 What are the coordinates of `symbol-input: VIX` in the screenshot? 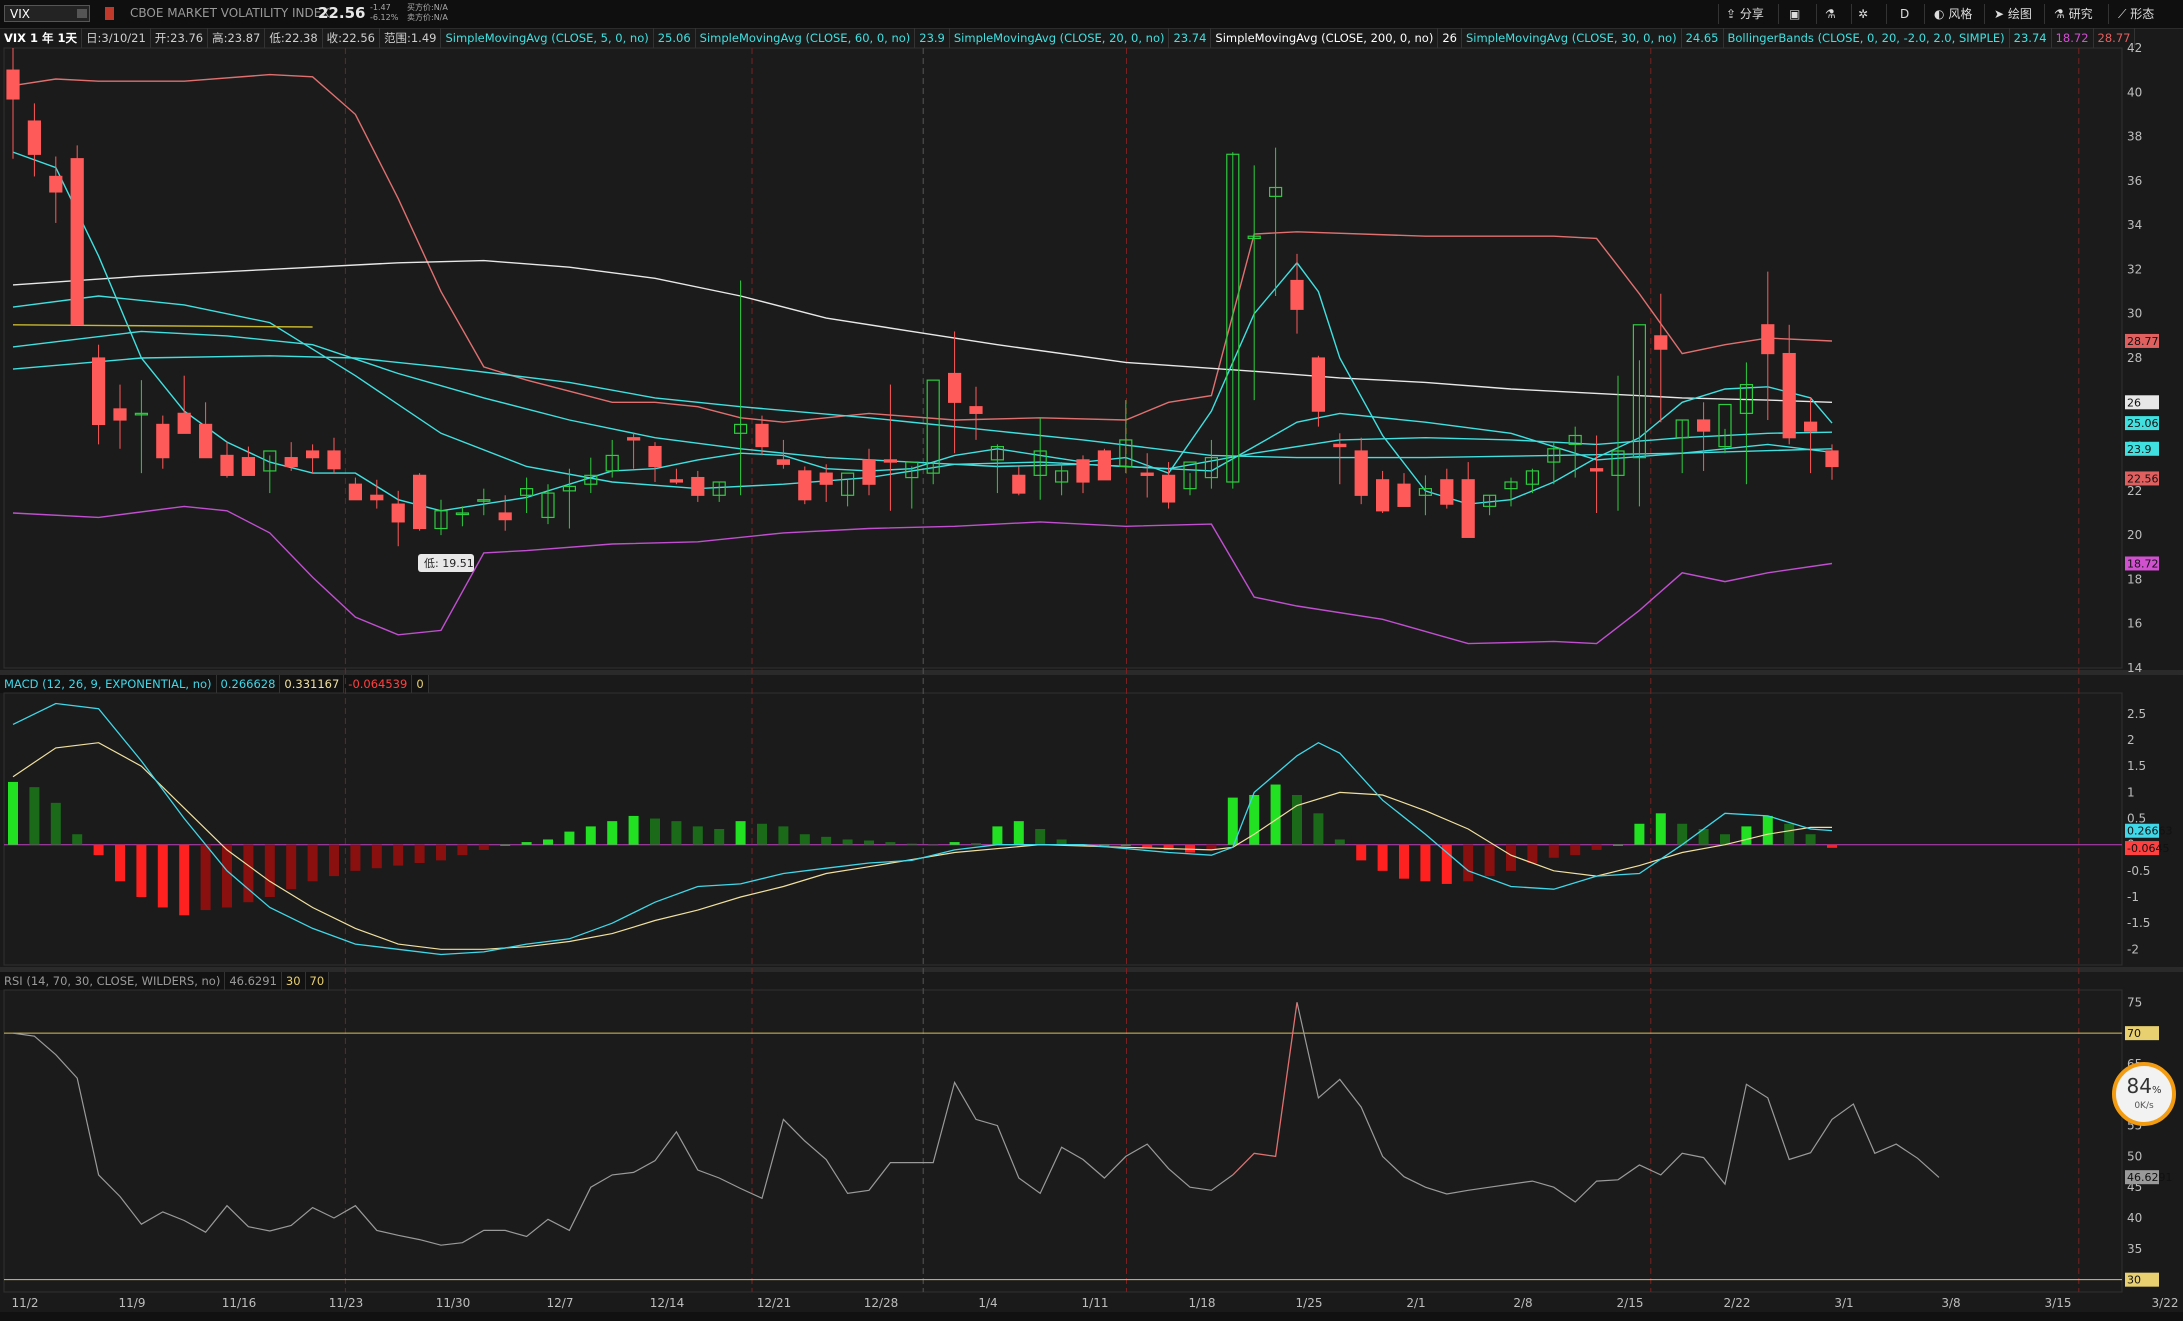 It's located at (47, 13).